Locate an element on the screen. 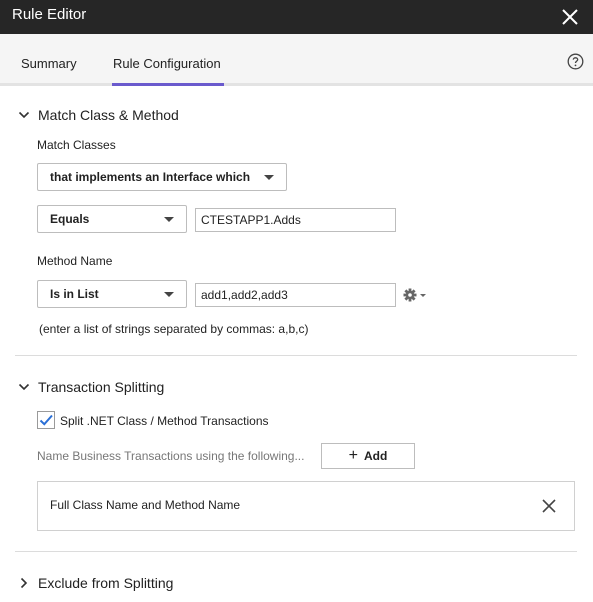 The height and width of the screenshot is (602, 593). class-type-value: that implements an Interface which is located at coordinates (150, 177).